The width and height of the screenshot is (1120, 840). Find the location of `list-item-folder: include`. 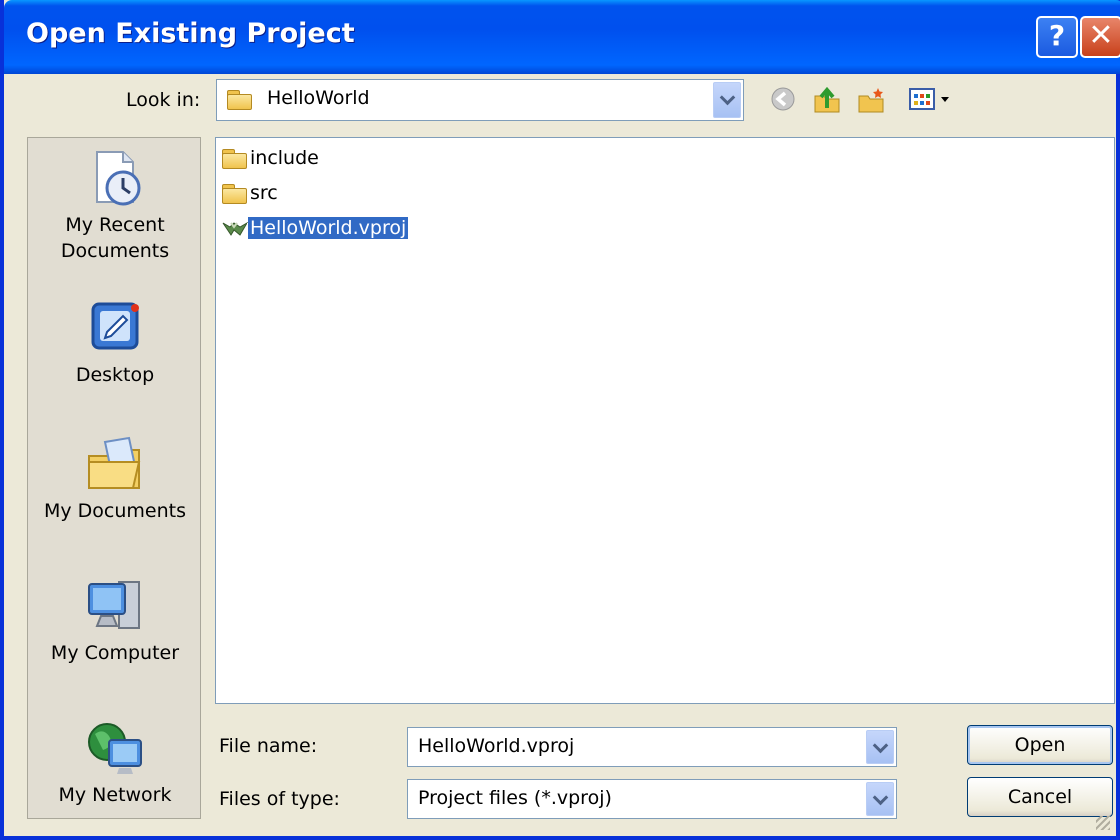

list-item-folder: include is located at coordinates (271, 158).